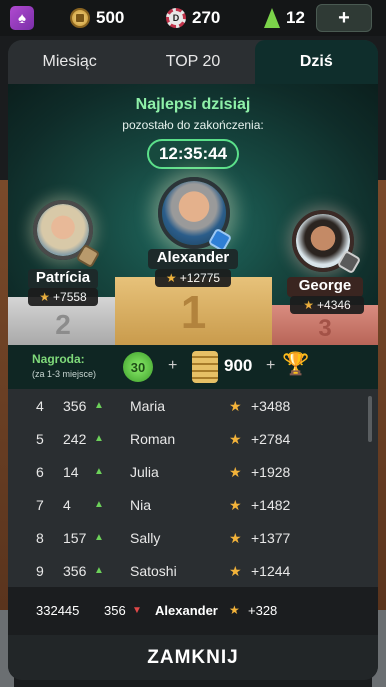 Image resolution: width=386 pixels, height=687 pixels. I want to click on row-name: Maria, so click(148, 406).